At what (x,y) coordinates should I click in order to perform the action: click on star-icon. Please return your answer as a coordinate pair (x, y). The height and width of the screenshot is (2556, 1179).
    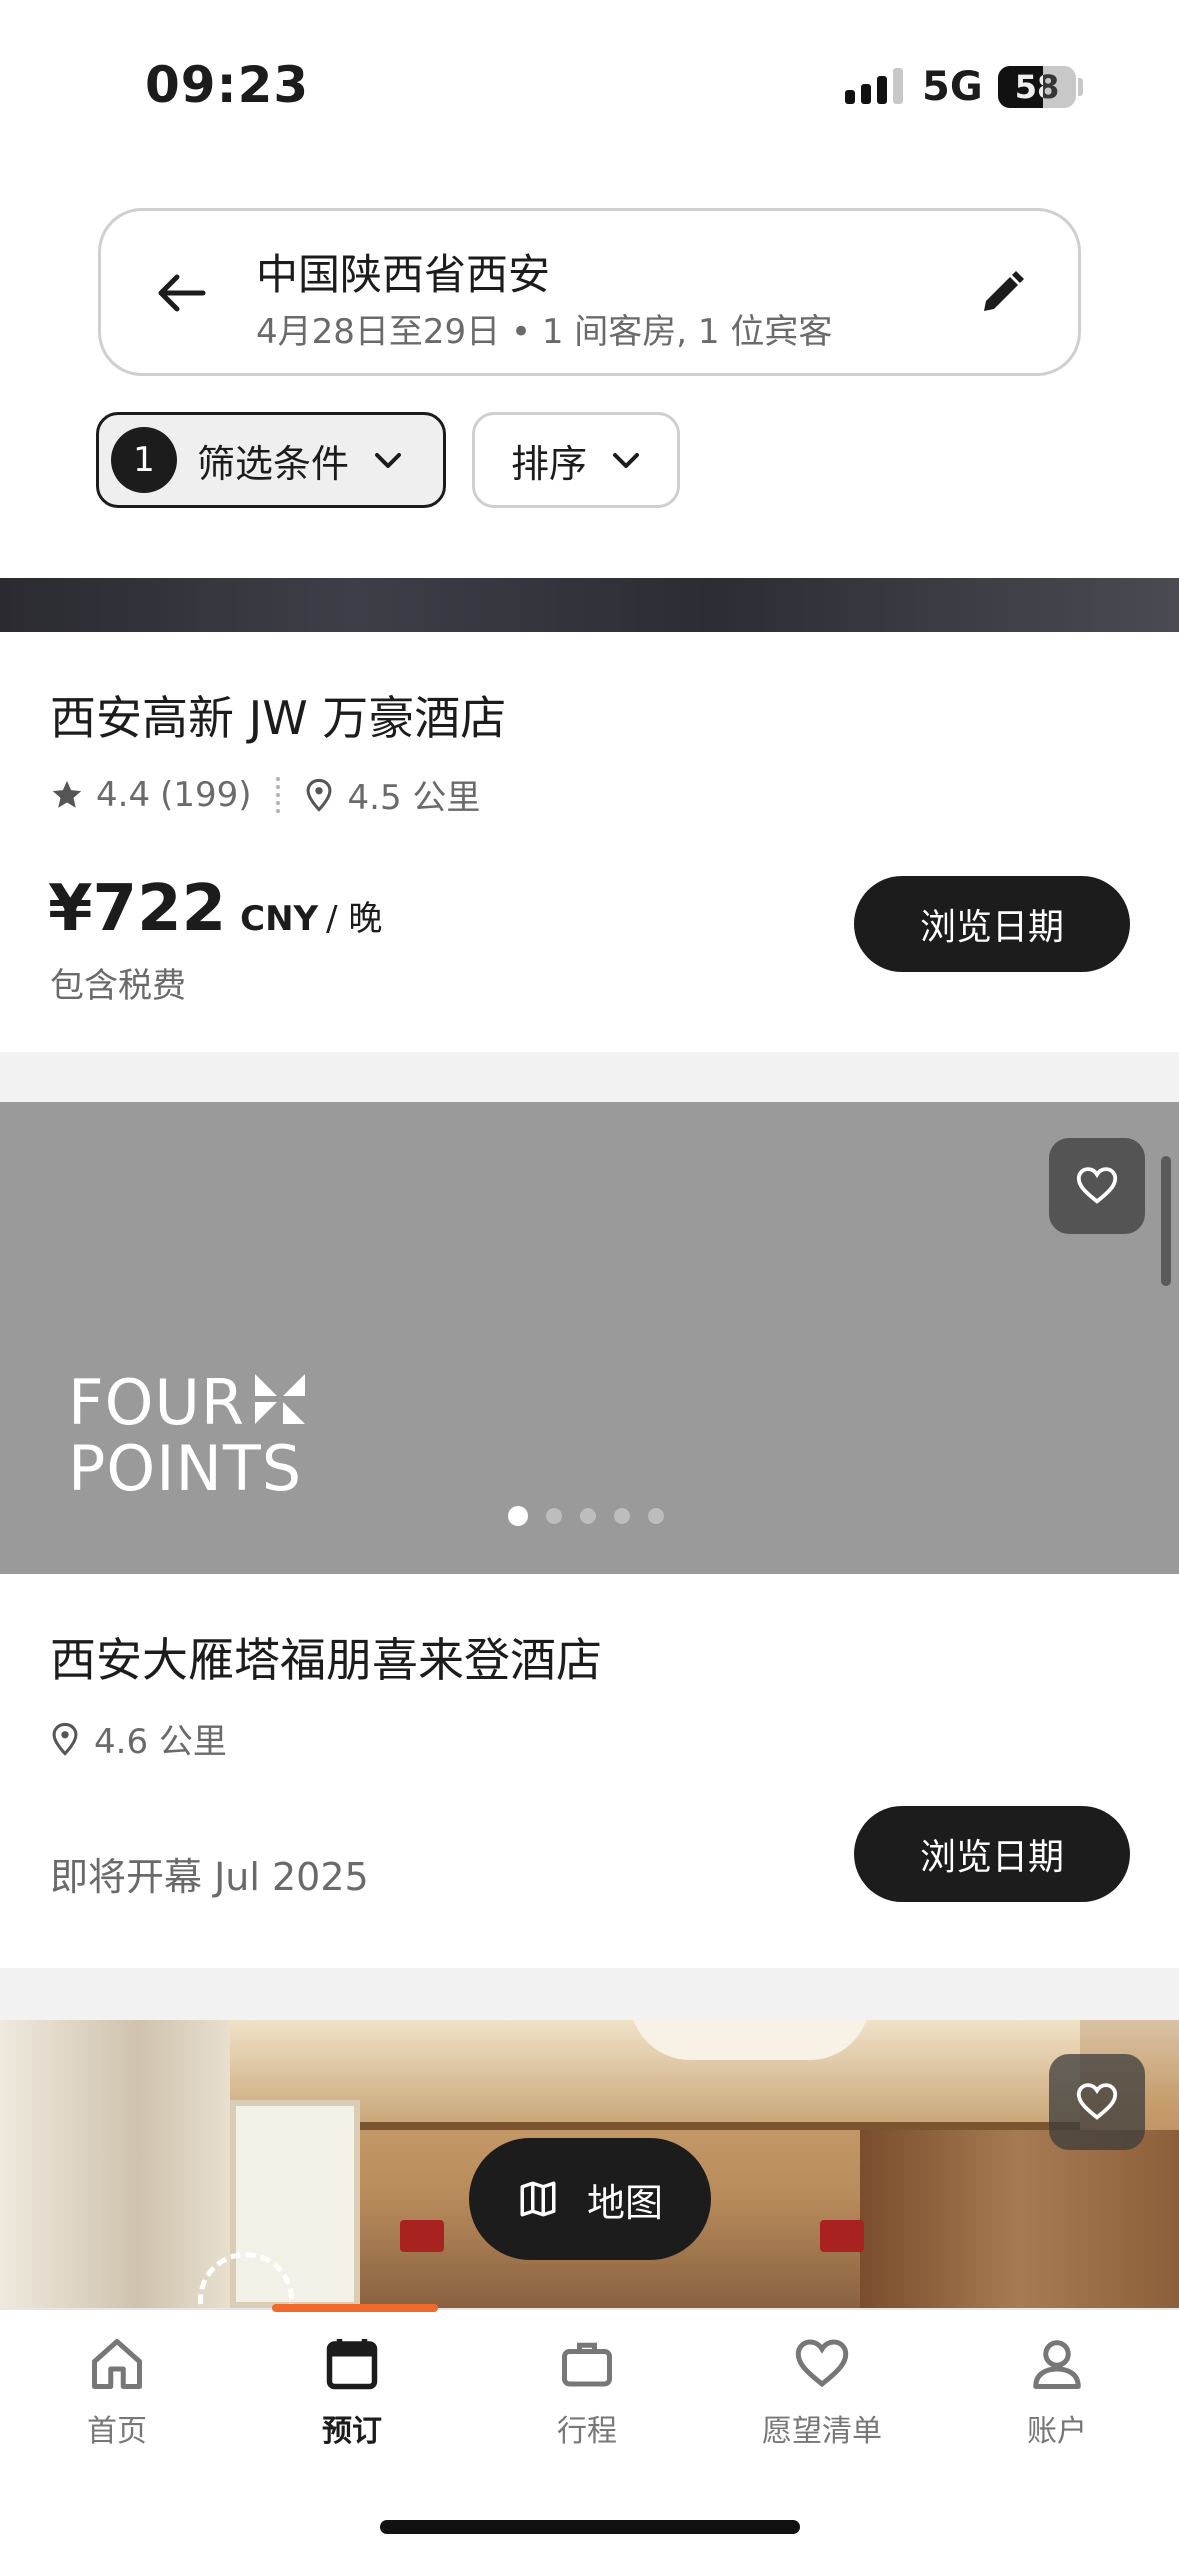
    Looking at the image, I should click on (67, 794).